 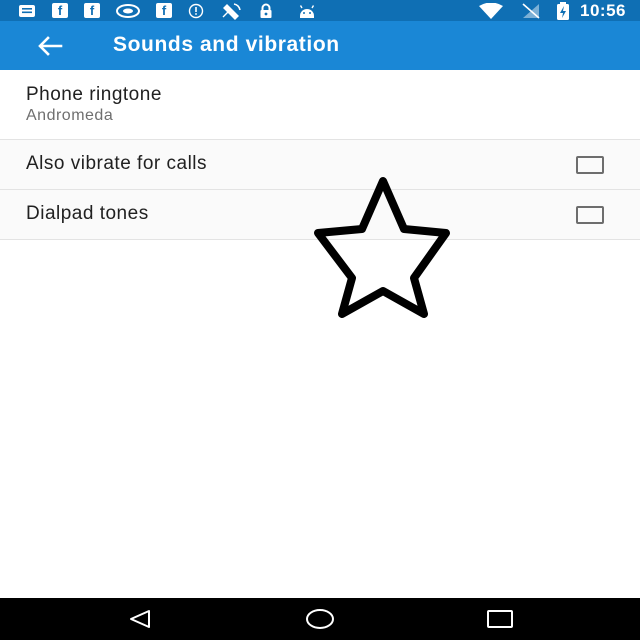 I want to click on navigation-bar, so click(x=320, y=619).